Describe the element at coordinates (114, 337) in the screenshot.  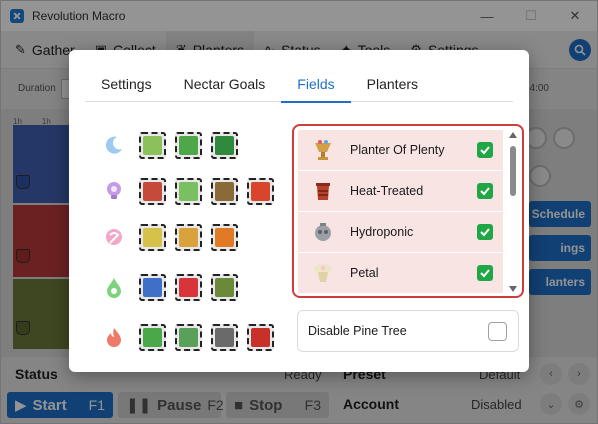
I see `invigorating-nectar-icon` at that location.